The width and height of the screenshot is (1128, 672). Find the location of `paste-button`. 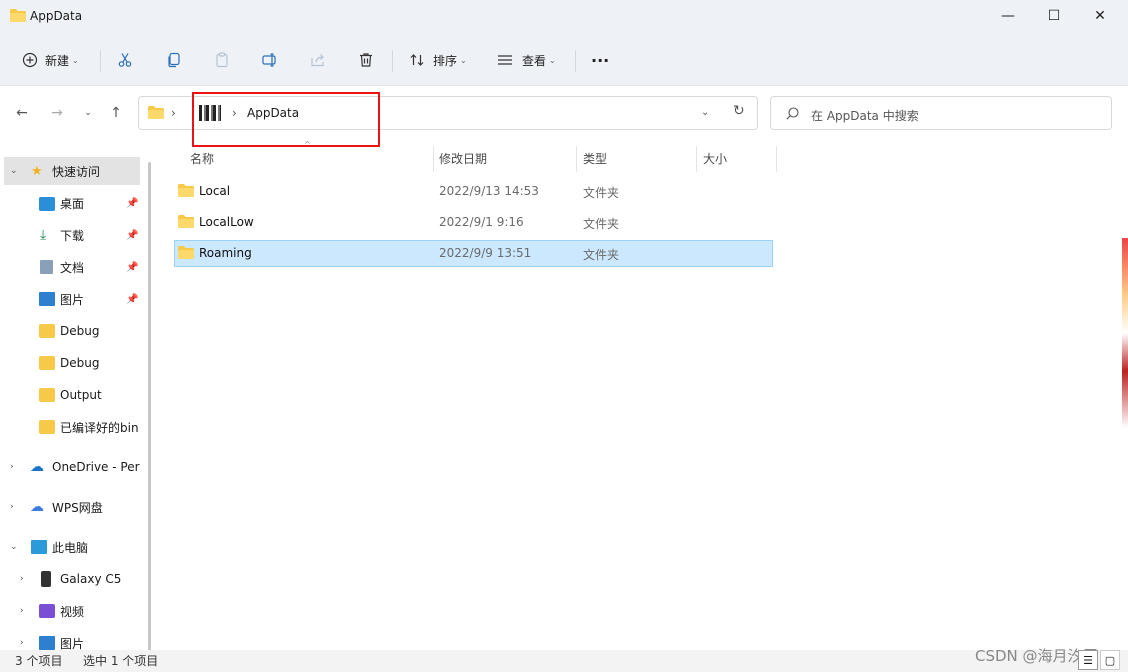

paste-button is located at coordinates (222, 60).